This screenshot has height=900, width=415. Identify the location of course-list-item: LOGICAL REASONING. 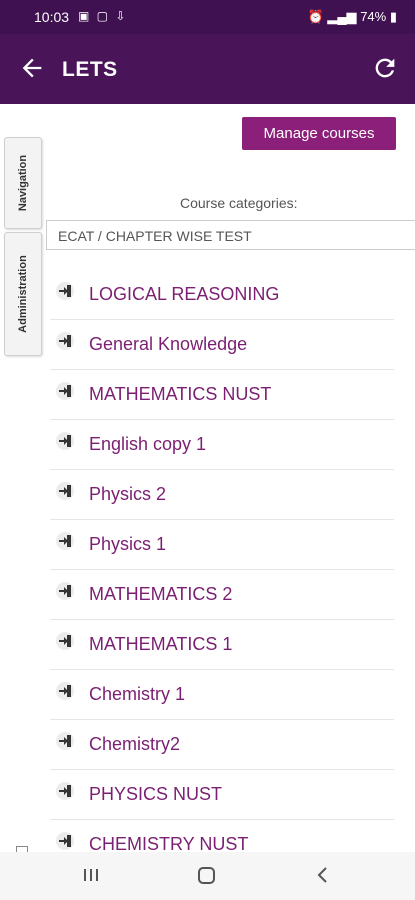
(222, 295).